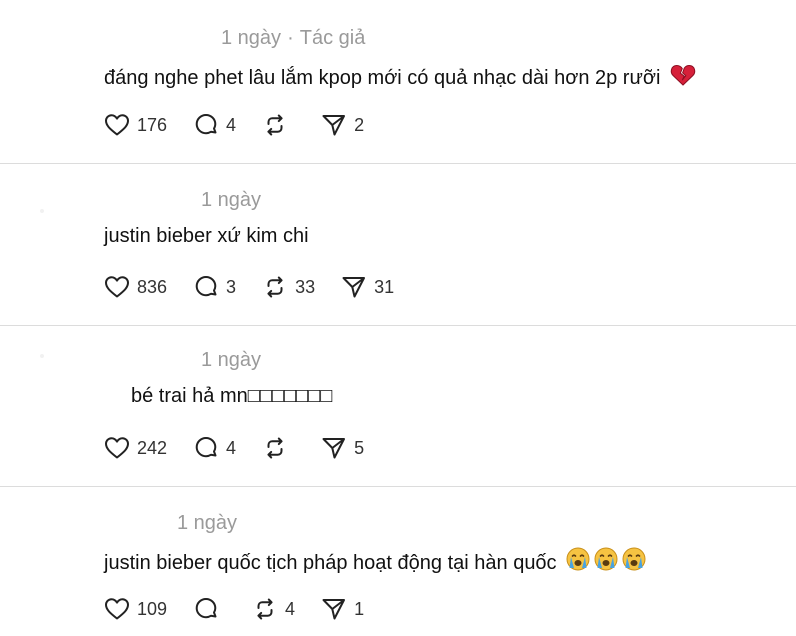 The width and height of the screenshot is (796, 636). I want to click on share-button: 2, so click(342, 125).